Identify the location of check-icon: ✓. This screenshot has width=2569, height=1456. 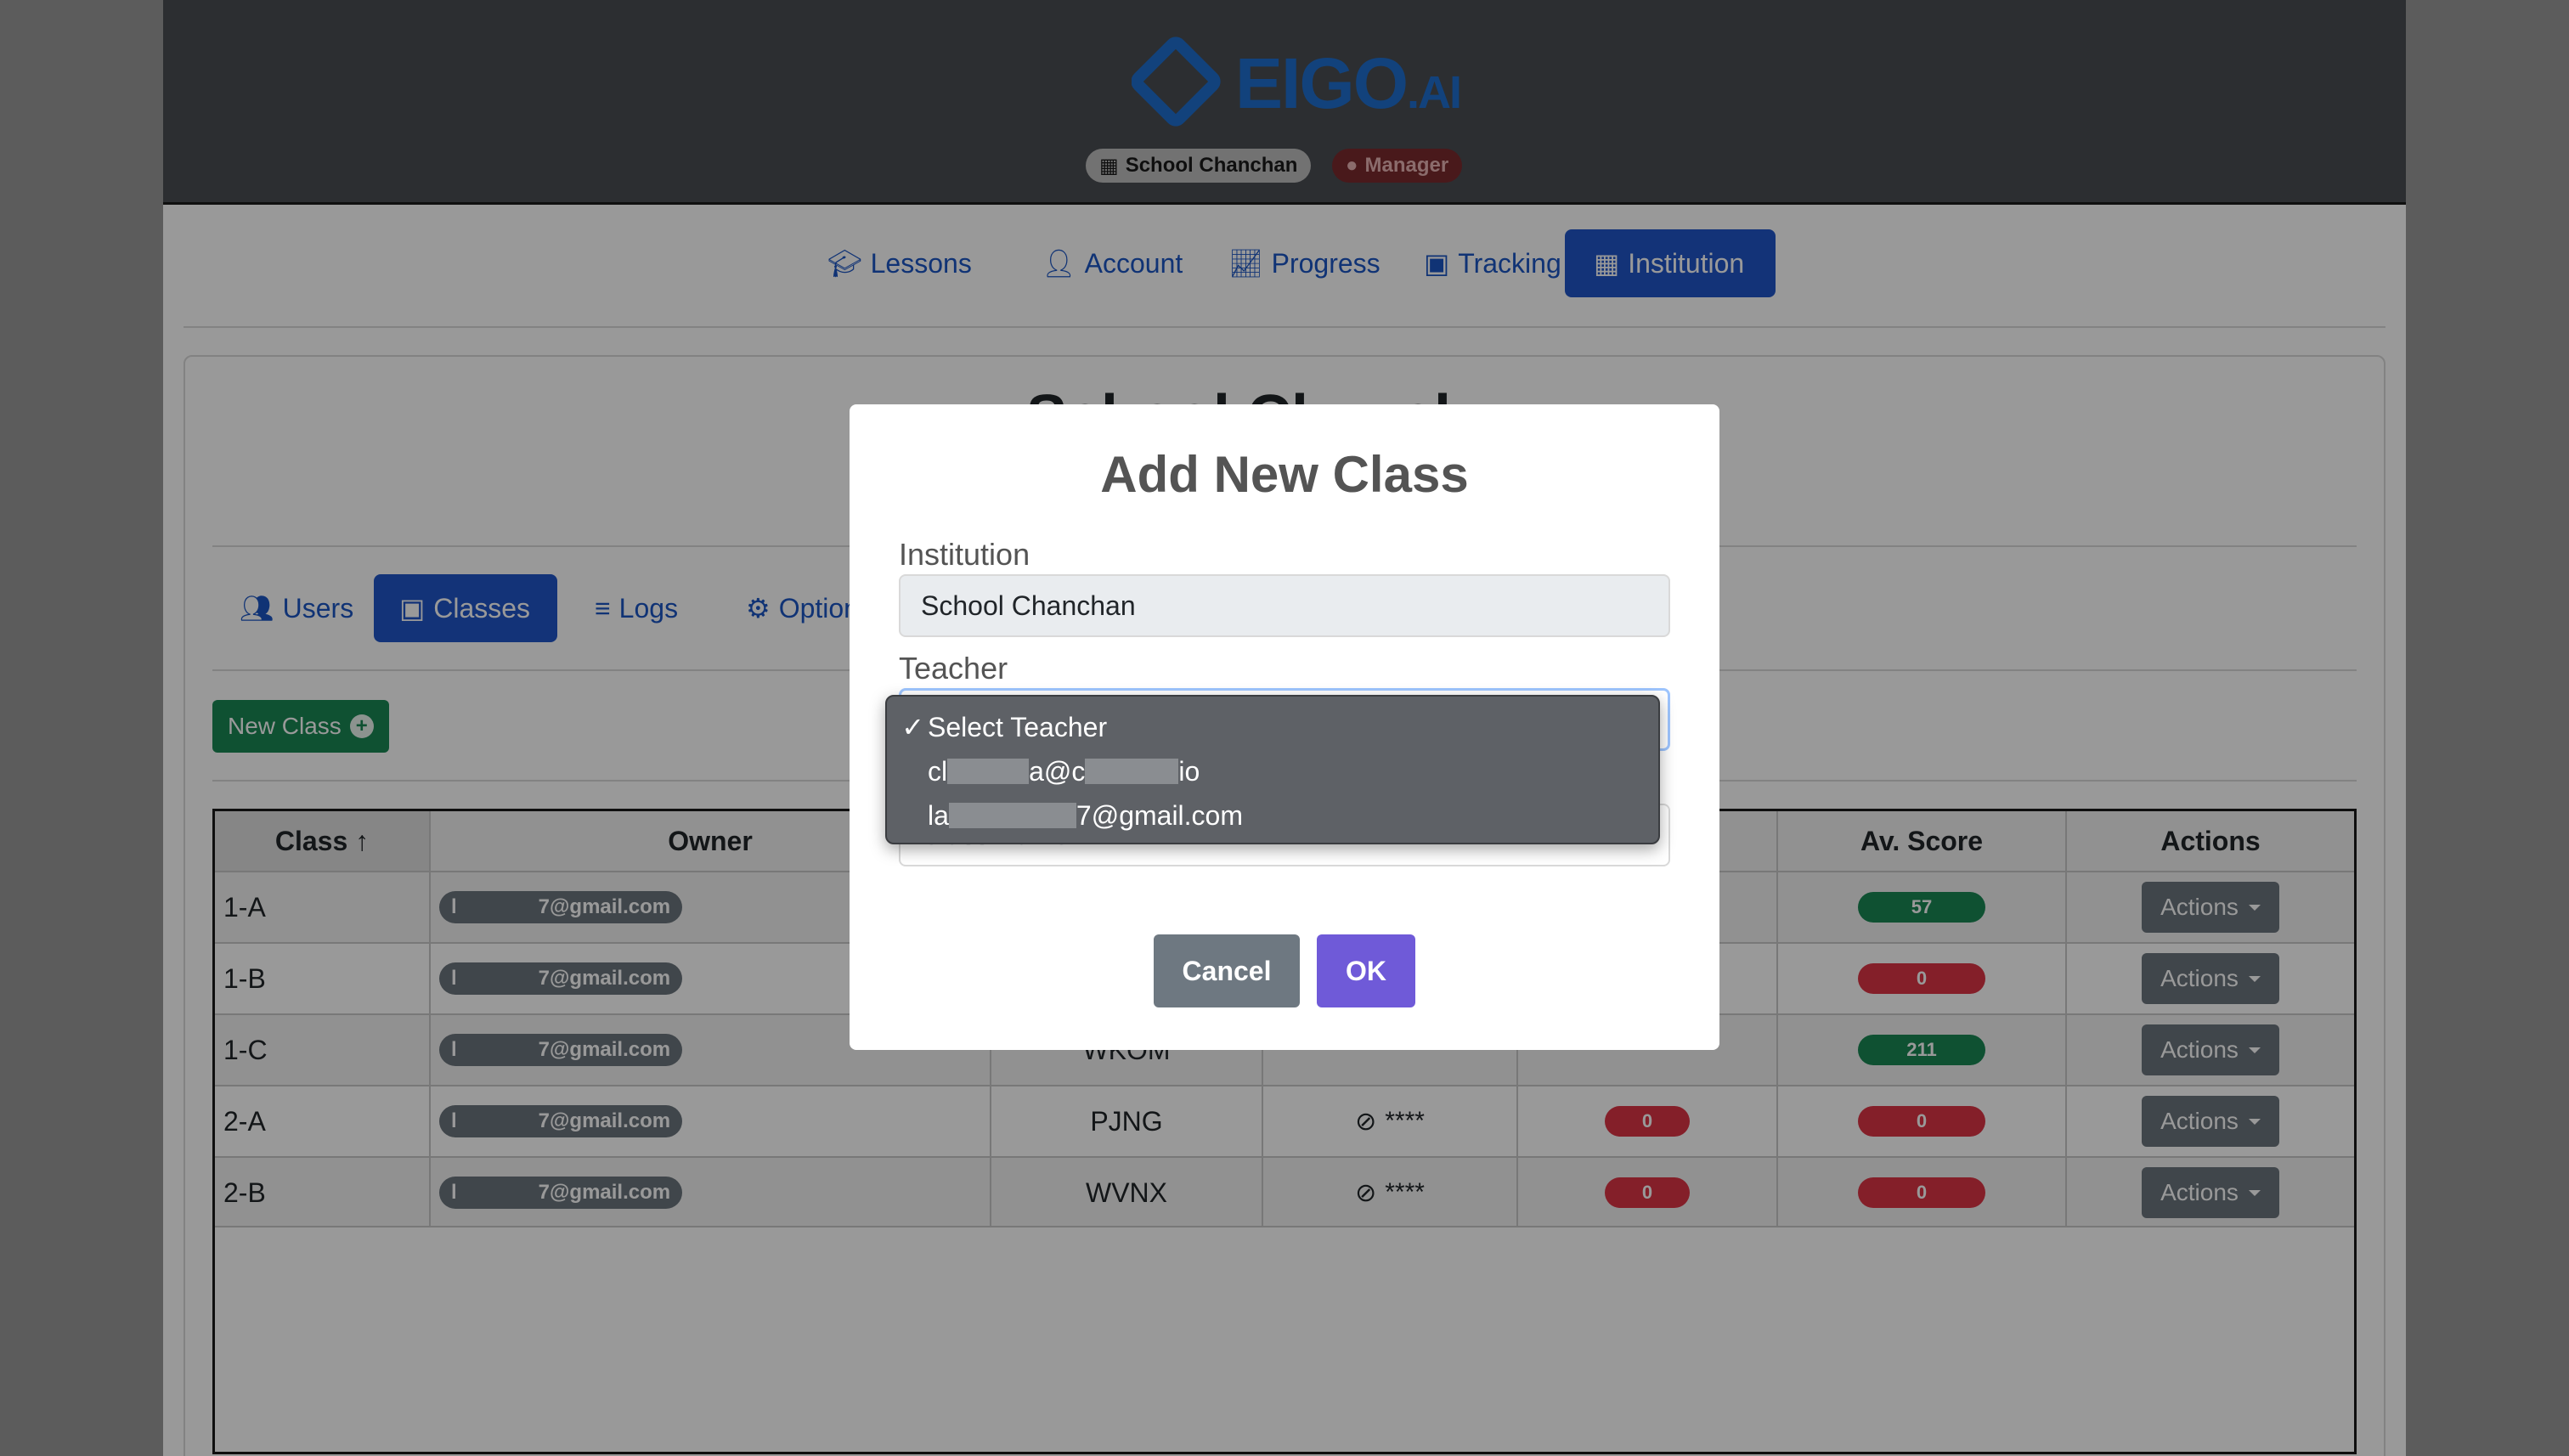
(913, 727).